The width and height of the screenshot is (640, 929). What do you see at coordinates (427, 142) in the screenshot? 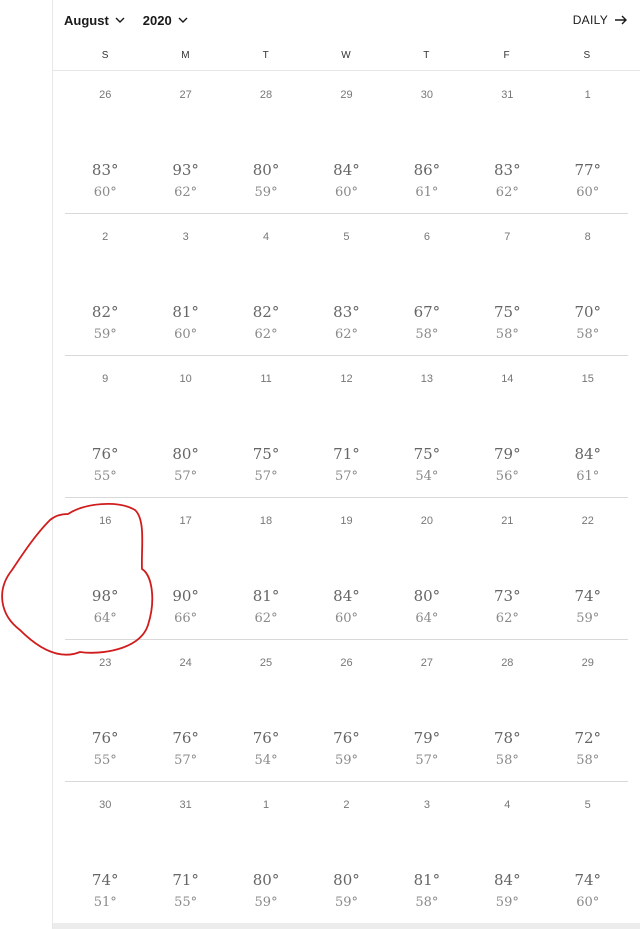
I see `day-cell-thu: 30 86° 61°` at bounding box center [427, 142].